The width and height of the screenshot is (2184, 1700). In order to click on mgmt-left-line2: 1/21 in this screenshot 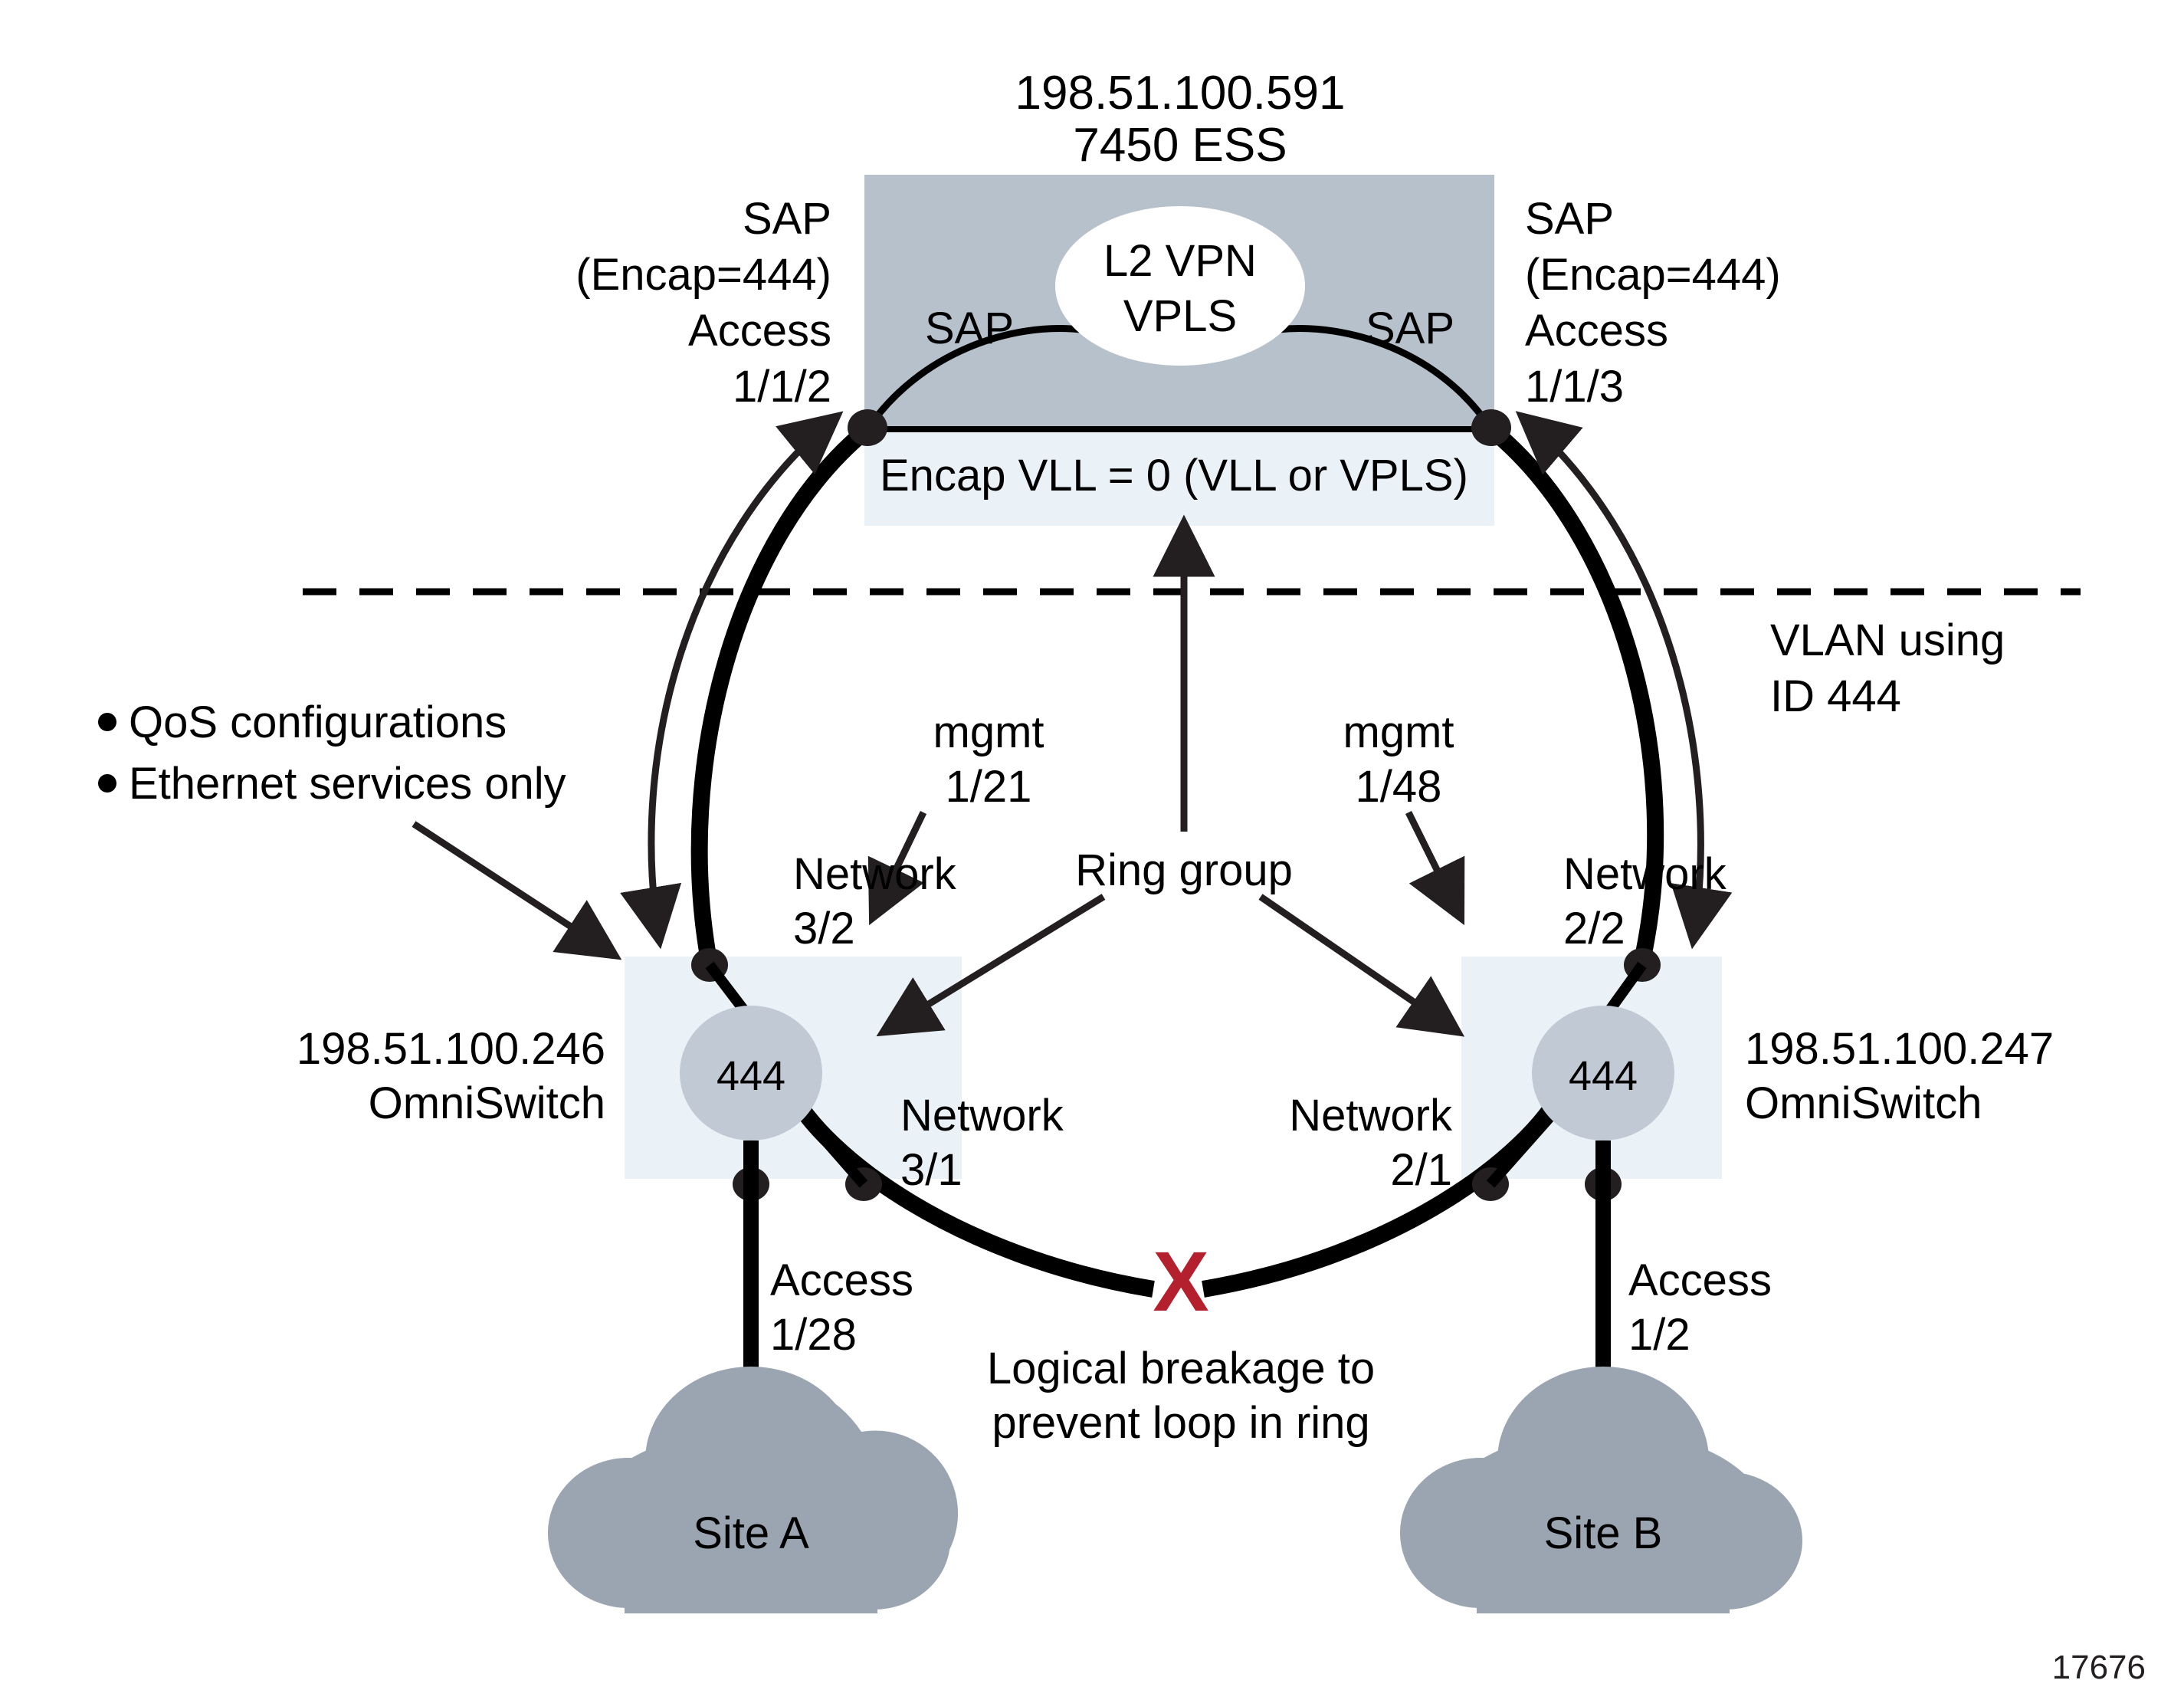, I will do `click(989, 787)`.